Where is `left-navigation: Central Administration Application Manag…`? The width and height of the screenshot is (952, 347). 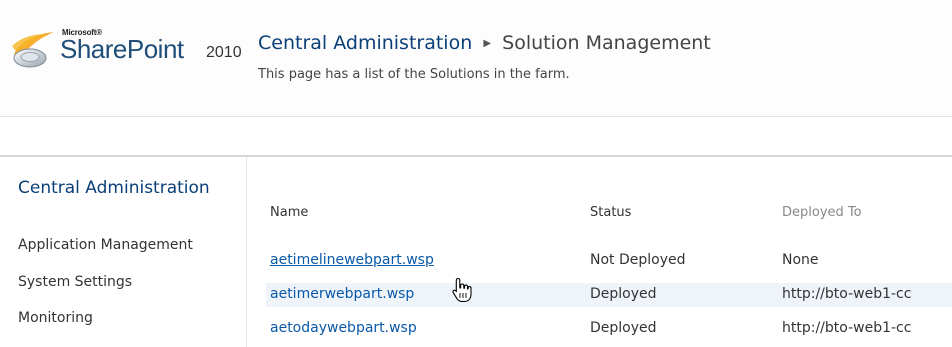 left-navigation: Central Administration Application Manag… is located at coordinates (123, 252).